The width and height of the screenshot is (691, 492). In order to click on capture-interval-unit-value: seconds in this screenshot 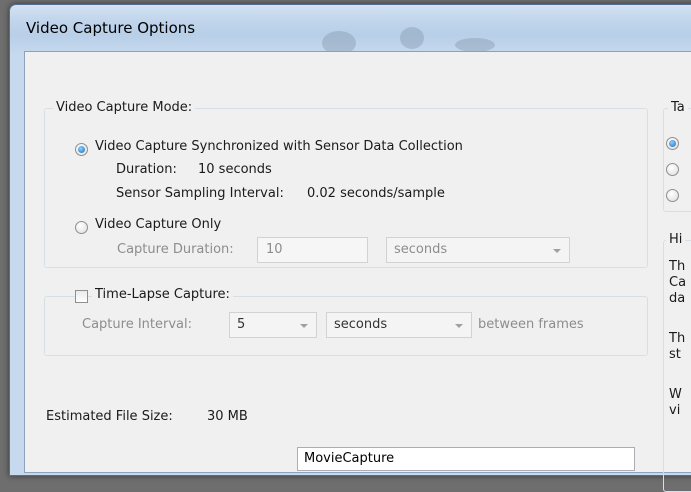, I will do `click(361, 324)`.